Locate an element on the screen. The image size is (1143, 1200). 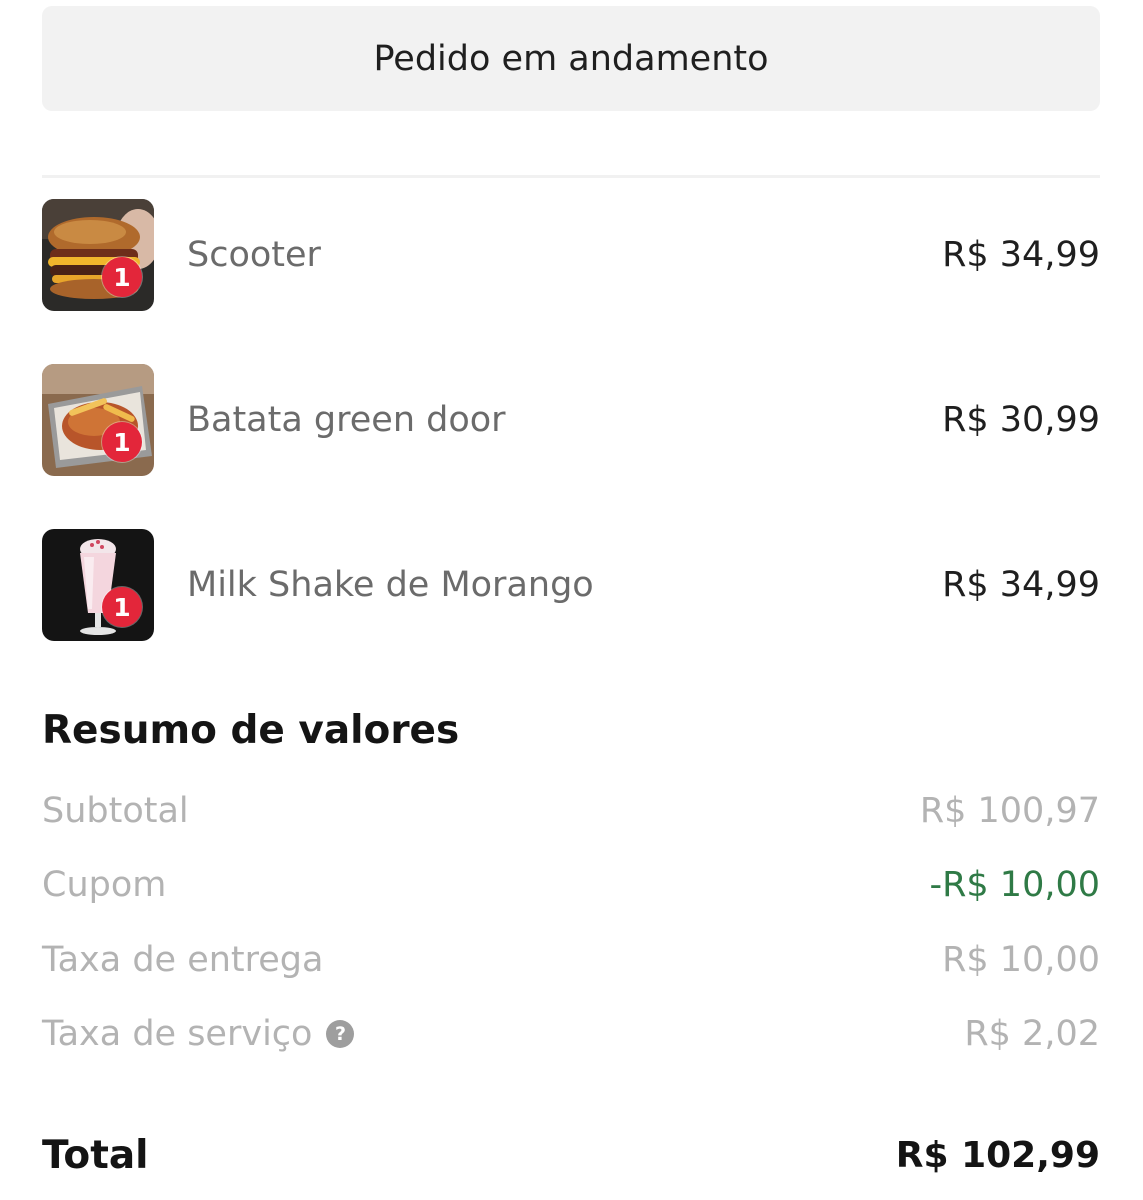
coupon-row: Cupom -R$ 10,00 is located at coordinates (571, 885).